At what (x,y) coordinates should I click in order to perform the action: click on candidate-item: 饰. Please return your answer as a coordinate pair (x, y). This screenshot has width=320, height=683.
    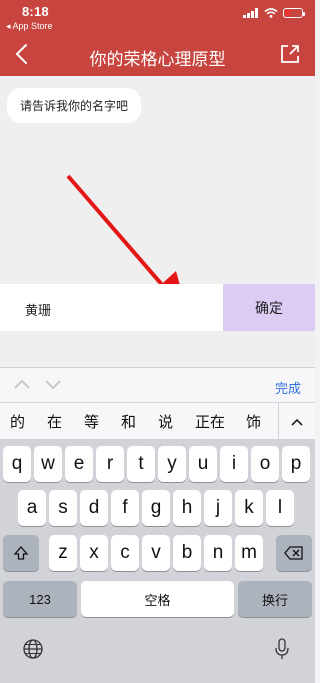
    Looking at the image, I should click on (253, 421).